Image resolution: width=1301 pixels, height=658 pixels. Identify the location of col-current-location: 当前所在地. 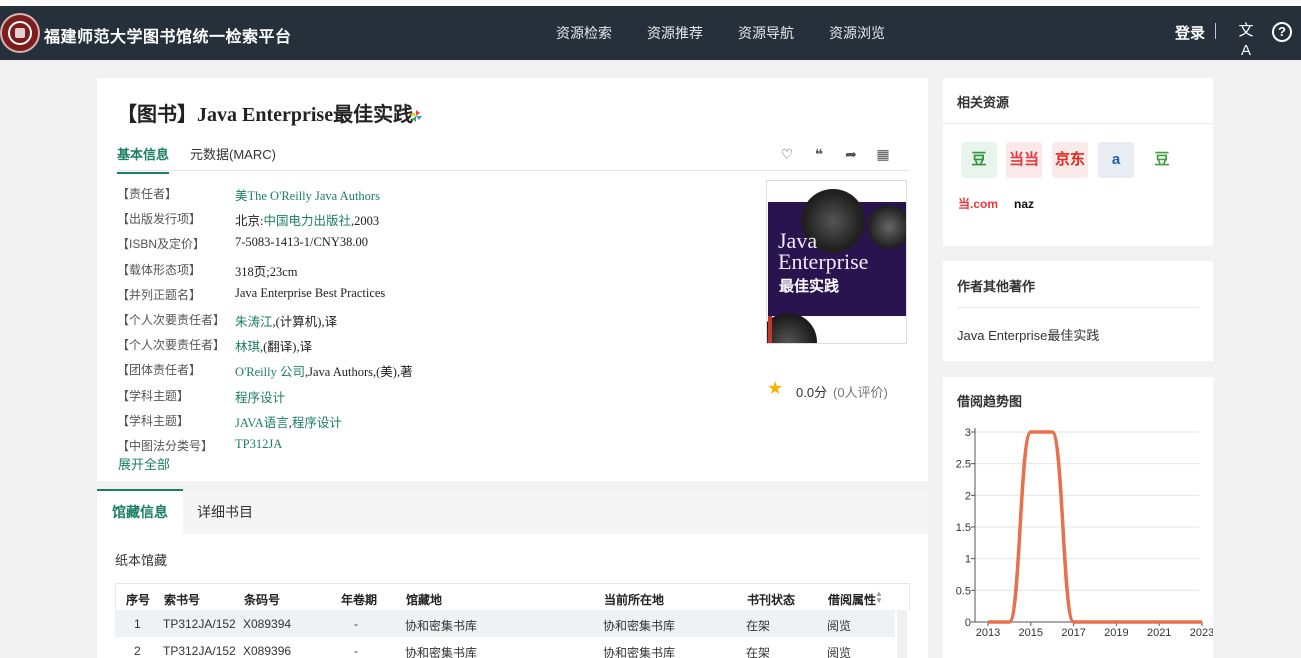
(634, 599).